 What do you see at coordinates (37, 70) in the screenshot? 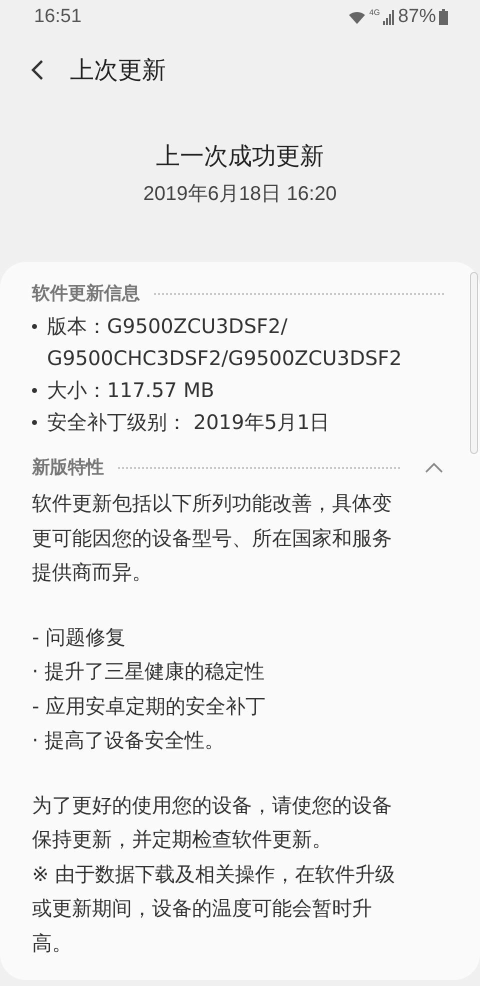
I see `back-icon` at bounding box center [37, 70].